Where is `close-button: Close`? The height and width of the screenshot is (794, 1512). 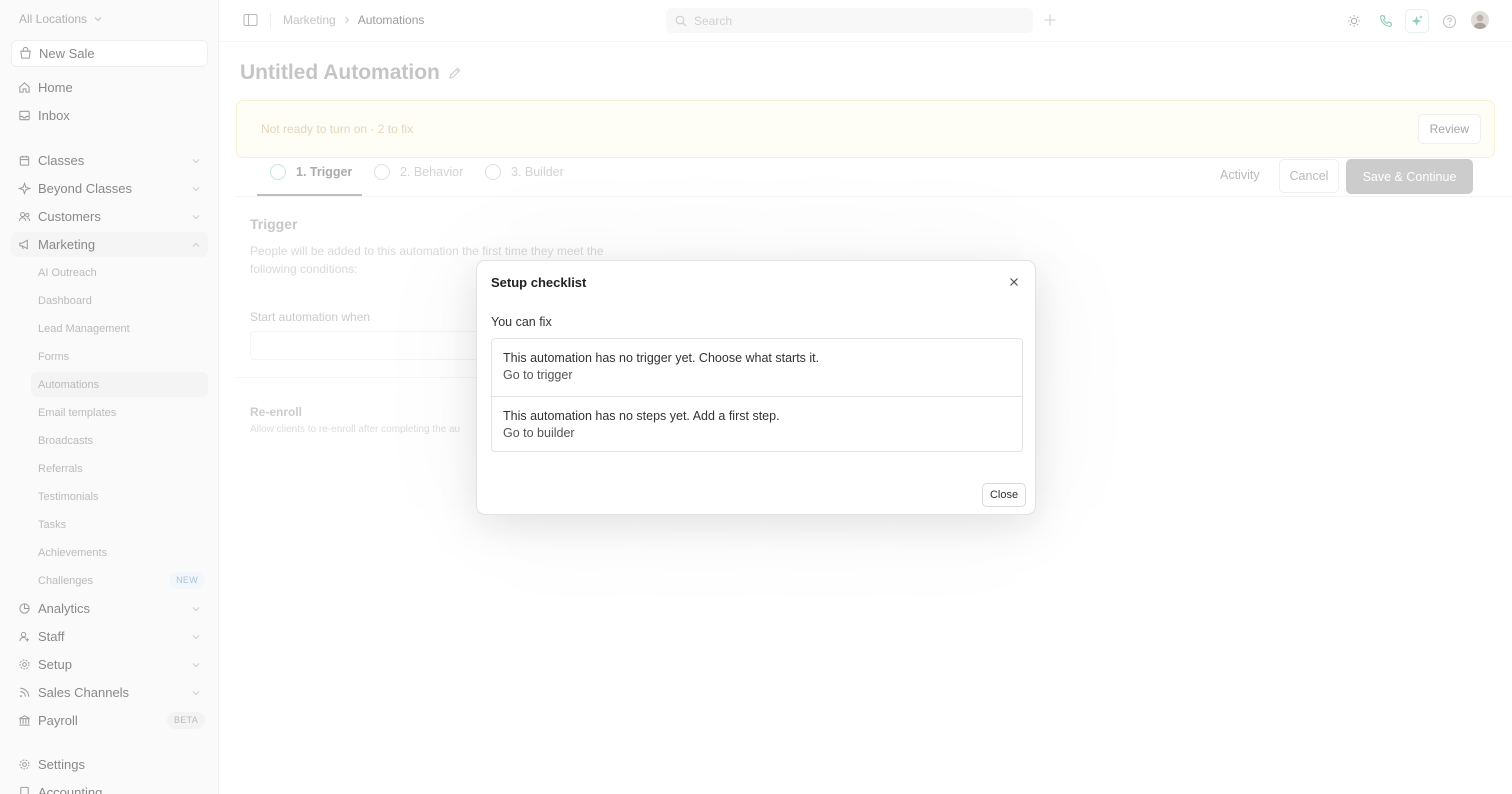
close-button: Close is located at coordinates (1004, 495).